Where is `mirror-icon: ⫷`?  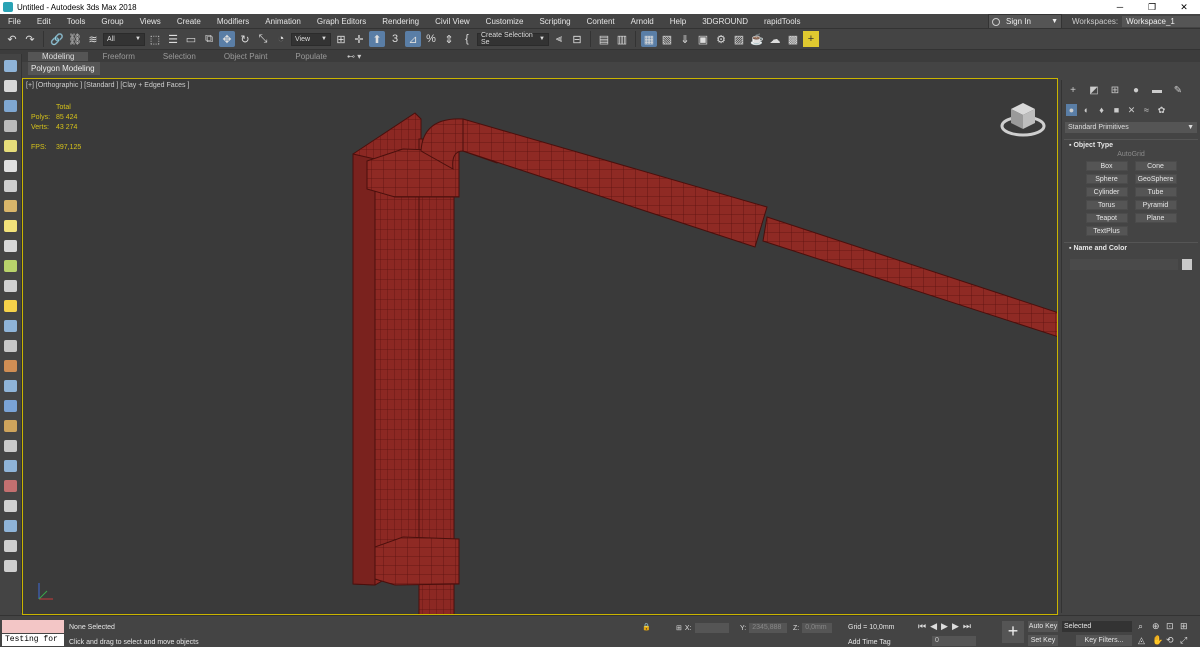 mirror-icon: ⫷ is located at coordinates (559, 39).